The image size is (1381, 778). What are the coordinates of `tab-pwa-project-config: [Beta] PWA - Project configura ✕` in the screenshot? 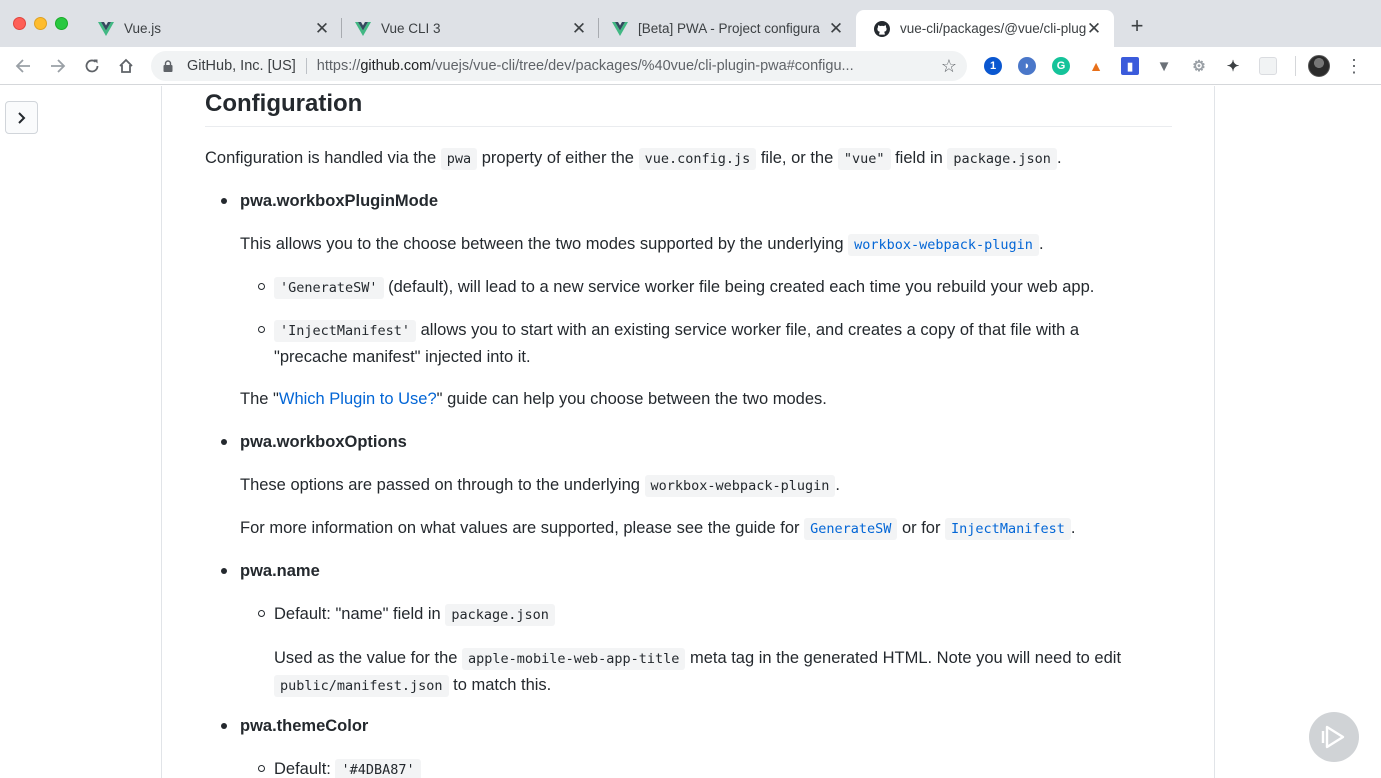 It's located at (725, 28).